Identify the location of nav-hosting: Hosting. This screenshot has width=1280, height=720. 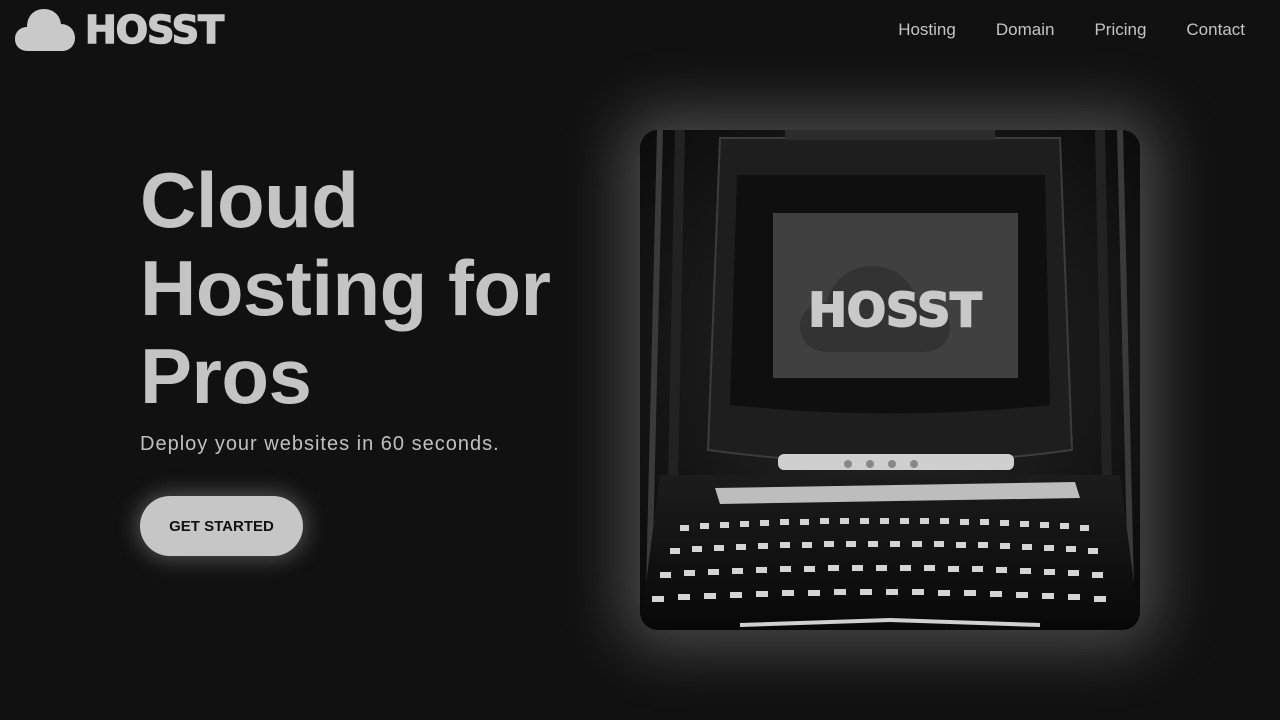
(927, 30).